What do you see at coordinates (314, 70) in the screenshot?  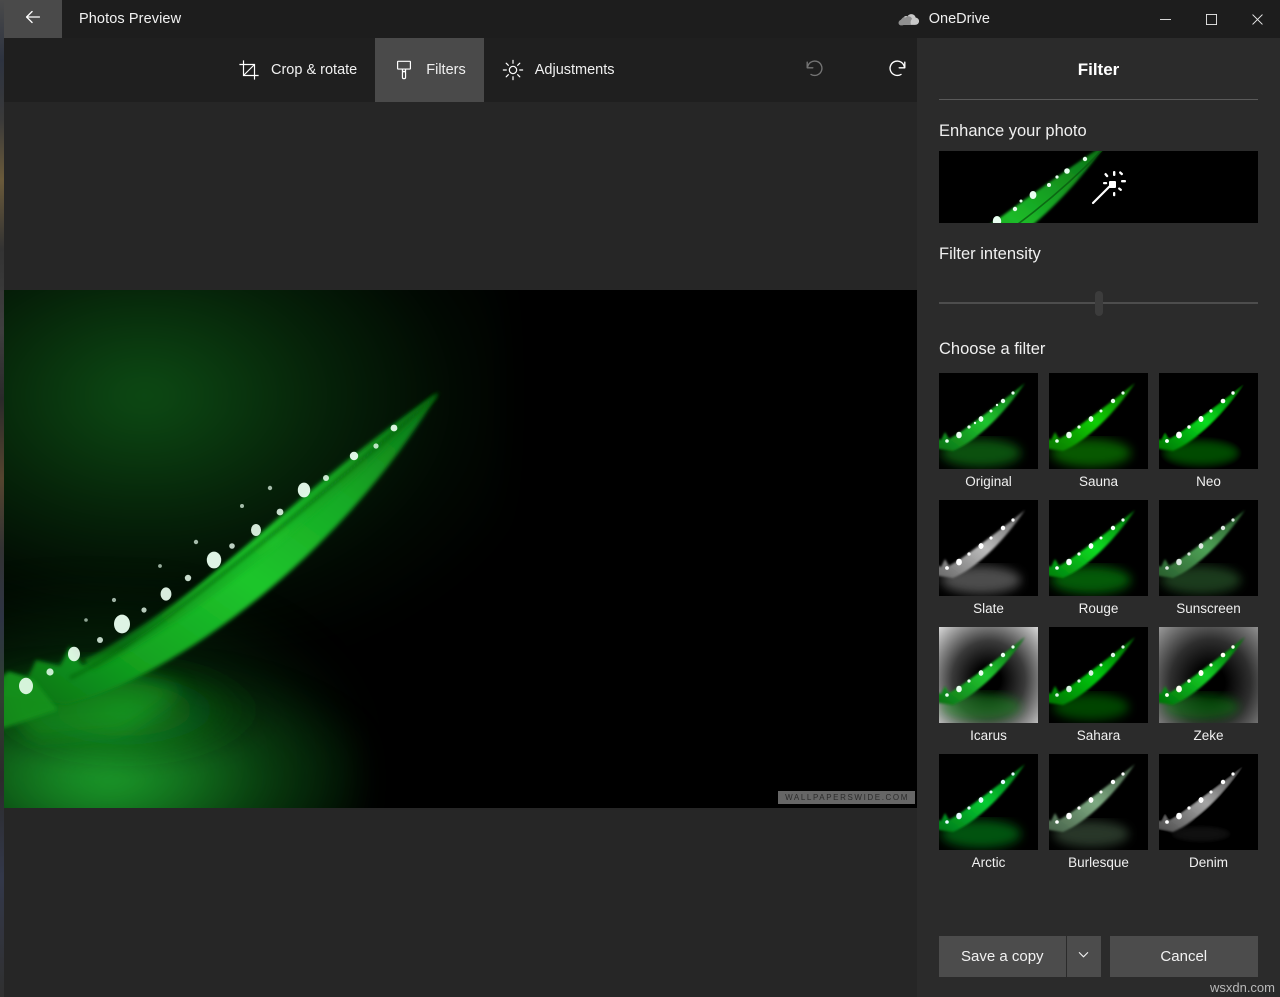 I see `tab-crop-rotate-label: Crop & rotate` at bounding box center [314, 70].